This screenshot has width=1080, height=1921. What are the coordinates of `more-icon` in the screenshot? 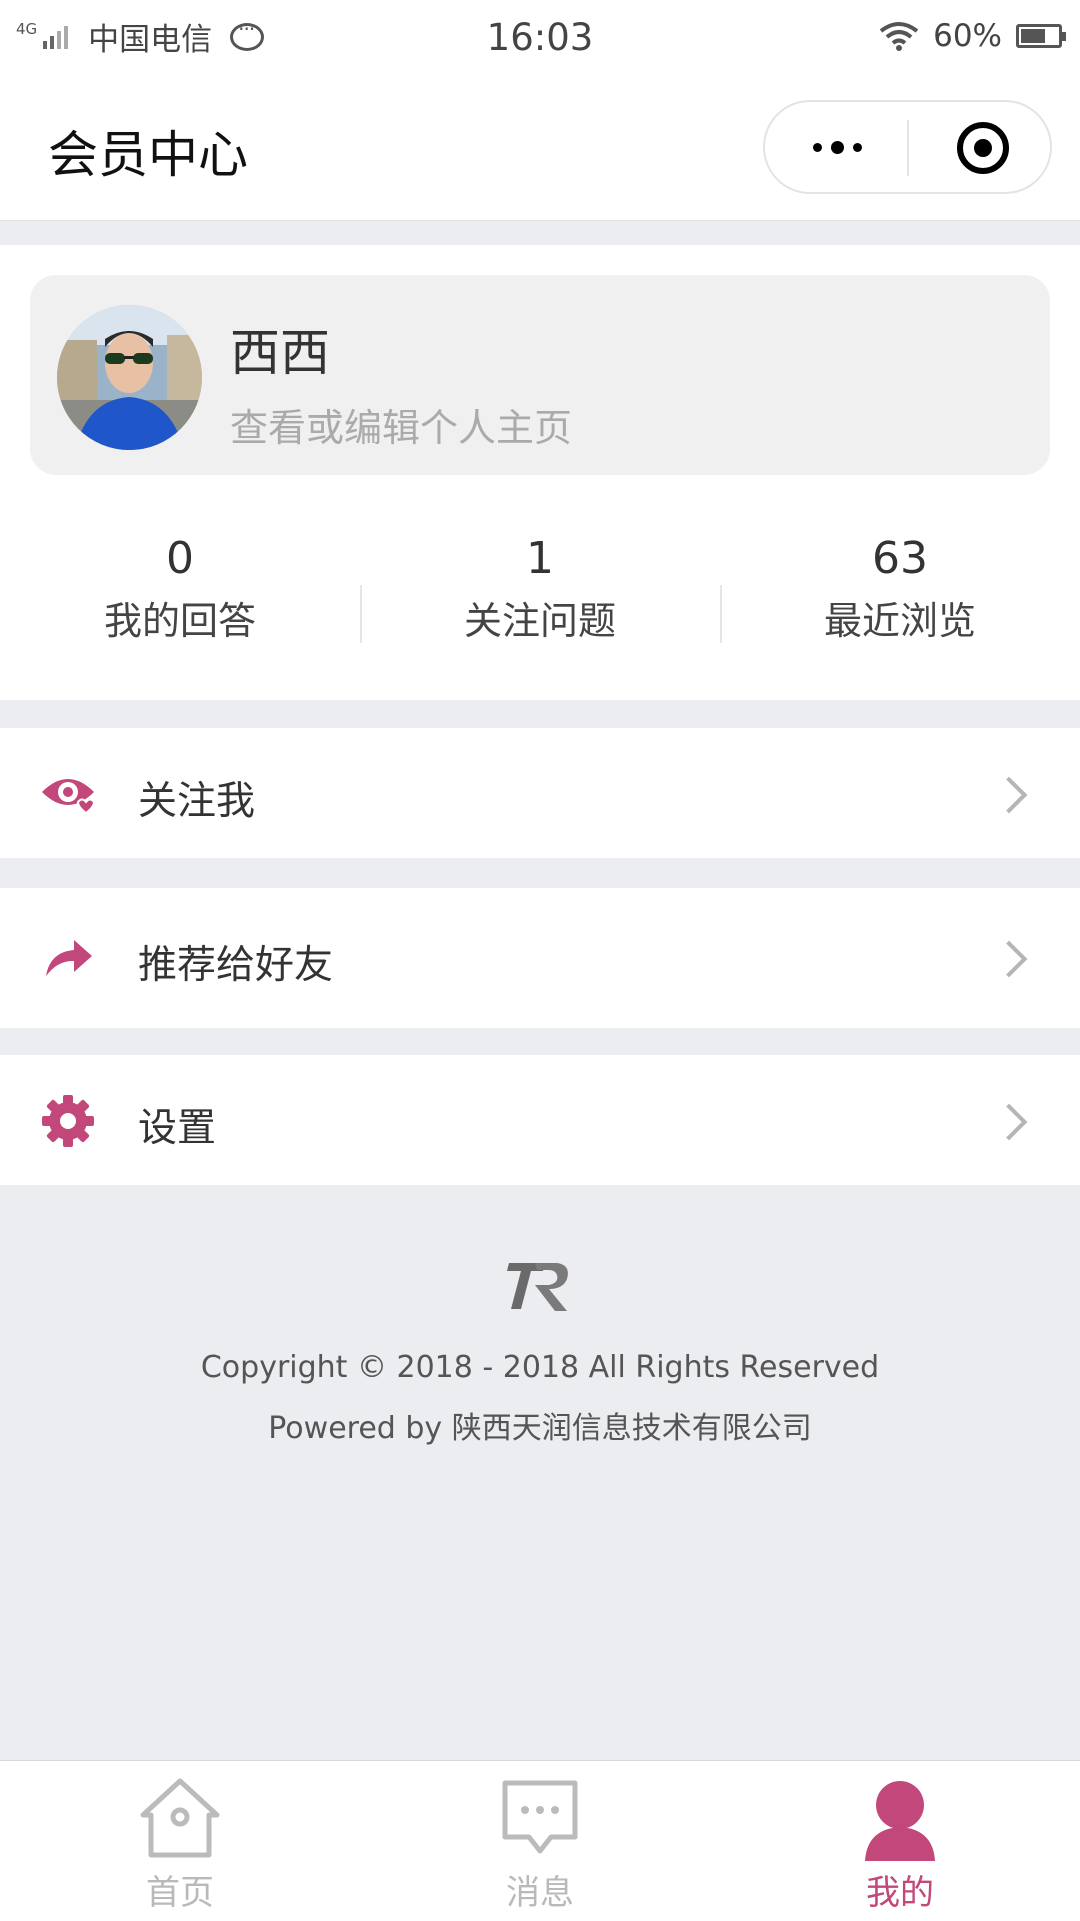 It's located at (837, 147).